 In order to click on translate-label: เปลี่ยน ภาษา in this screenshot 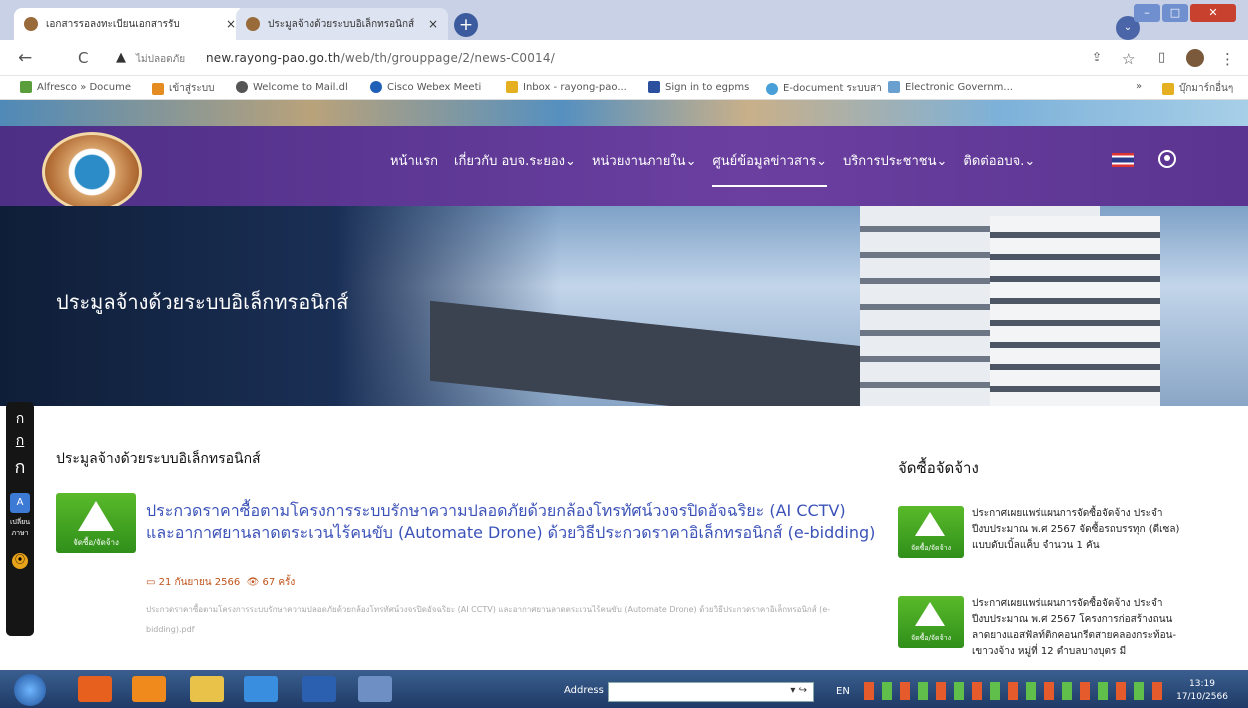, I will do `click(20, 528)`.